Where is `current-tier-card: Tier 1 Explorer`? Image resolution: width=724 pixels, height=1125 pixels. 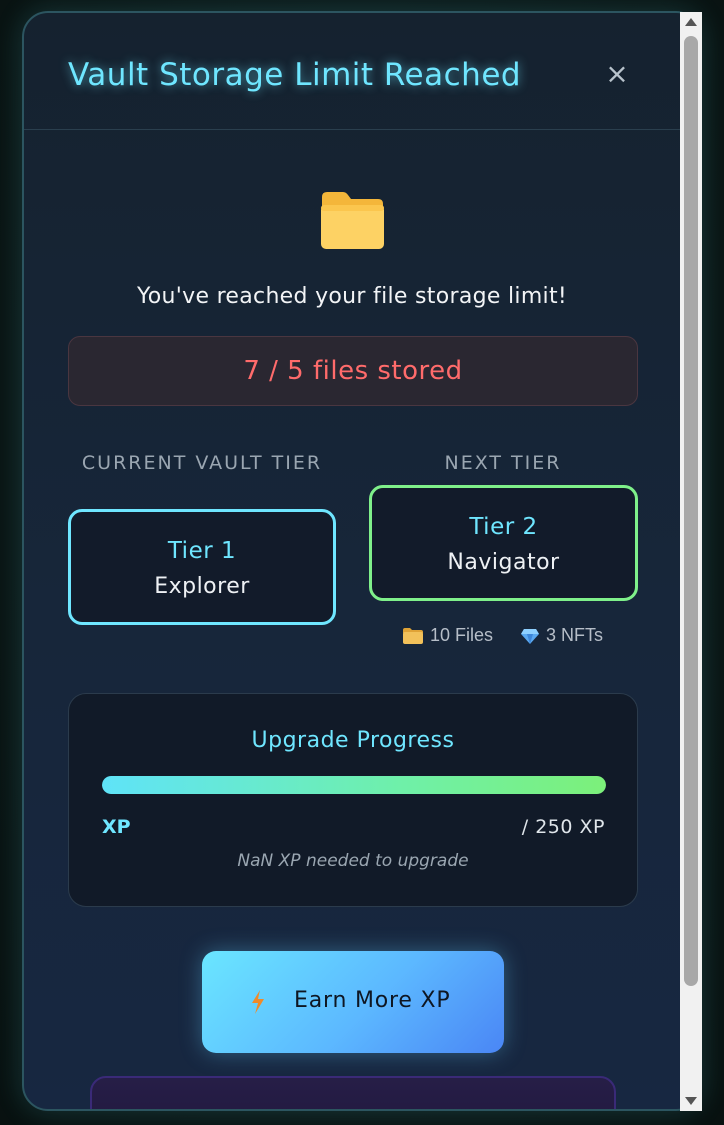
current-tier-card: Tier 1 Explorer is located at coordinates (202, 567).